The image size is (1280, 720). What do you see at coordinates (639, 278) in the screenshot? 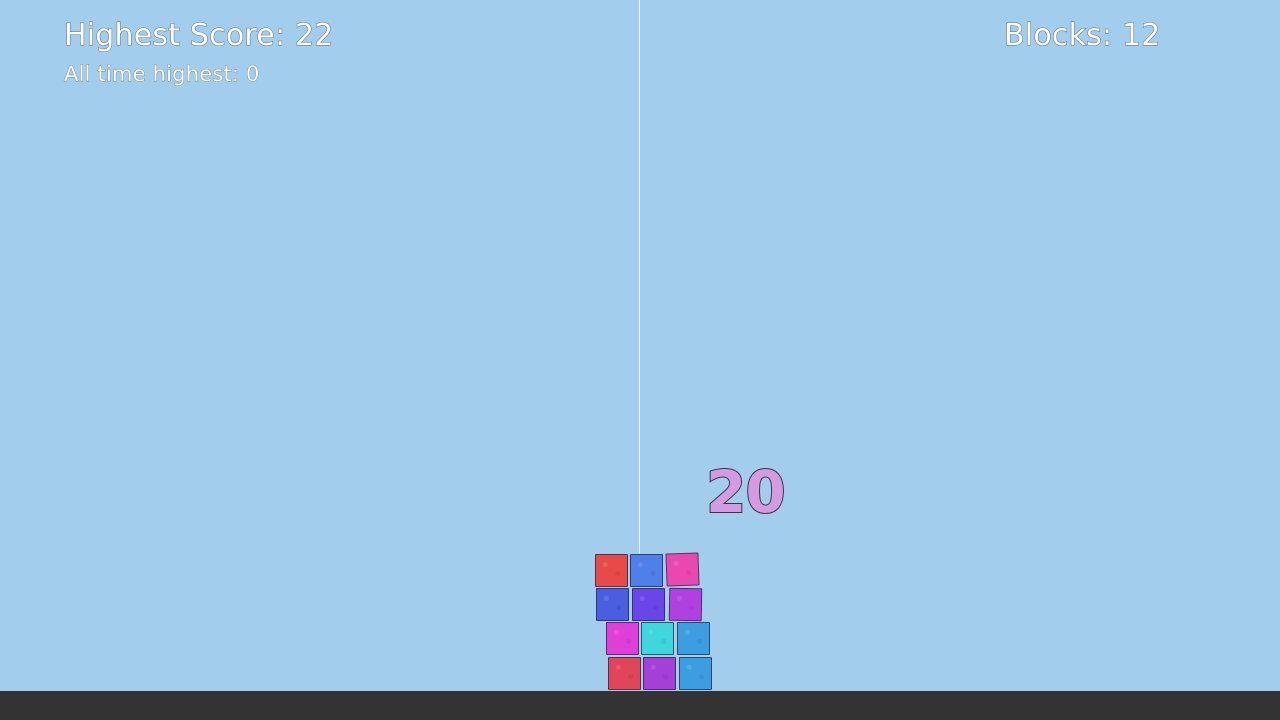
I see `drop-guide-line` at bounding box center [639, 278].